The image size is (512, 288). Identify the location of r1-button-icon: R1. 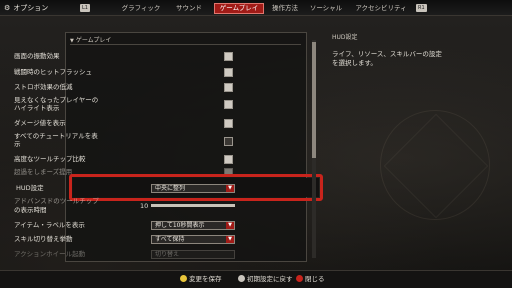
(421, 8).